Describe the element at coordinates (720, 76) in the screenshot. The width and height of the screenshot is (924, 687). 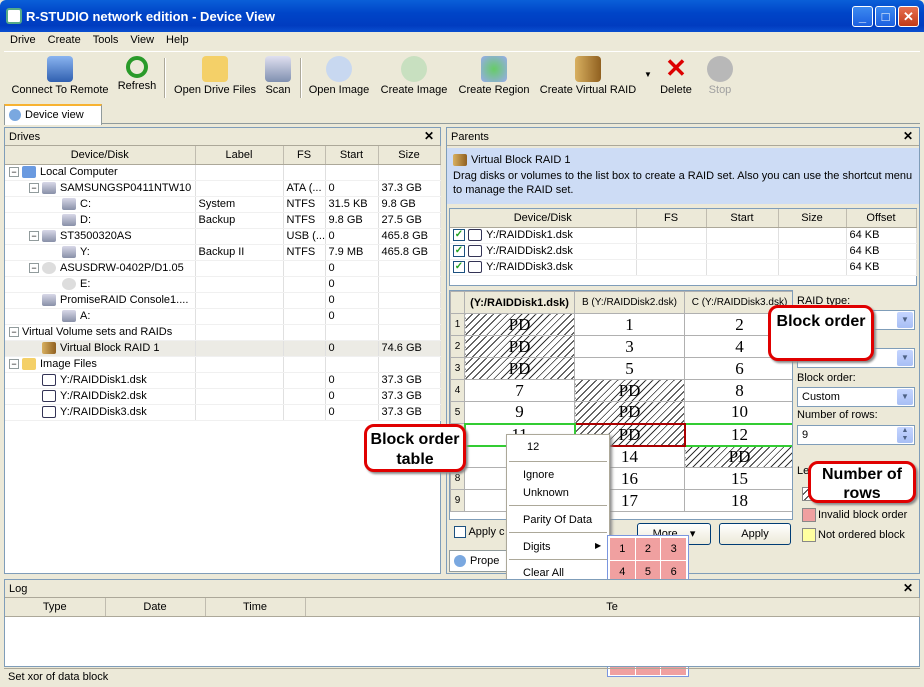
I see `stop-button: Stop` at that location.